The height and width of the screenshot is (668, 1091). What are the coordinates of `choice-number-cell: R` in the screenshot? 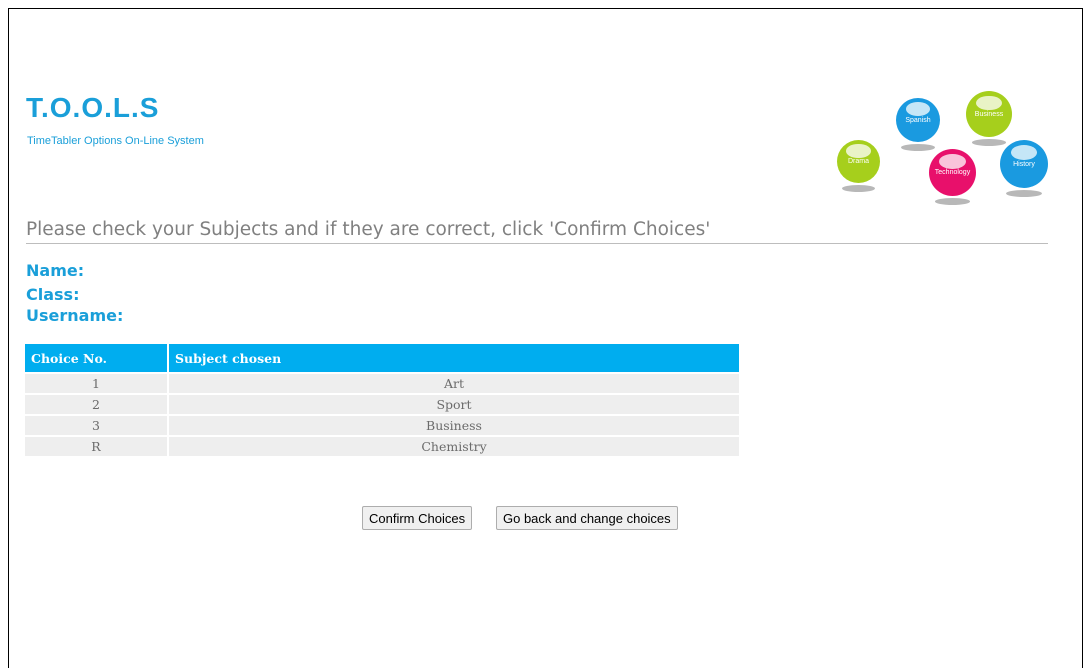 It's located at (97, 445).